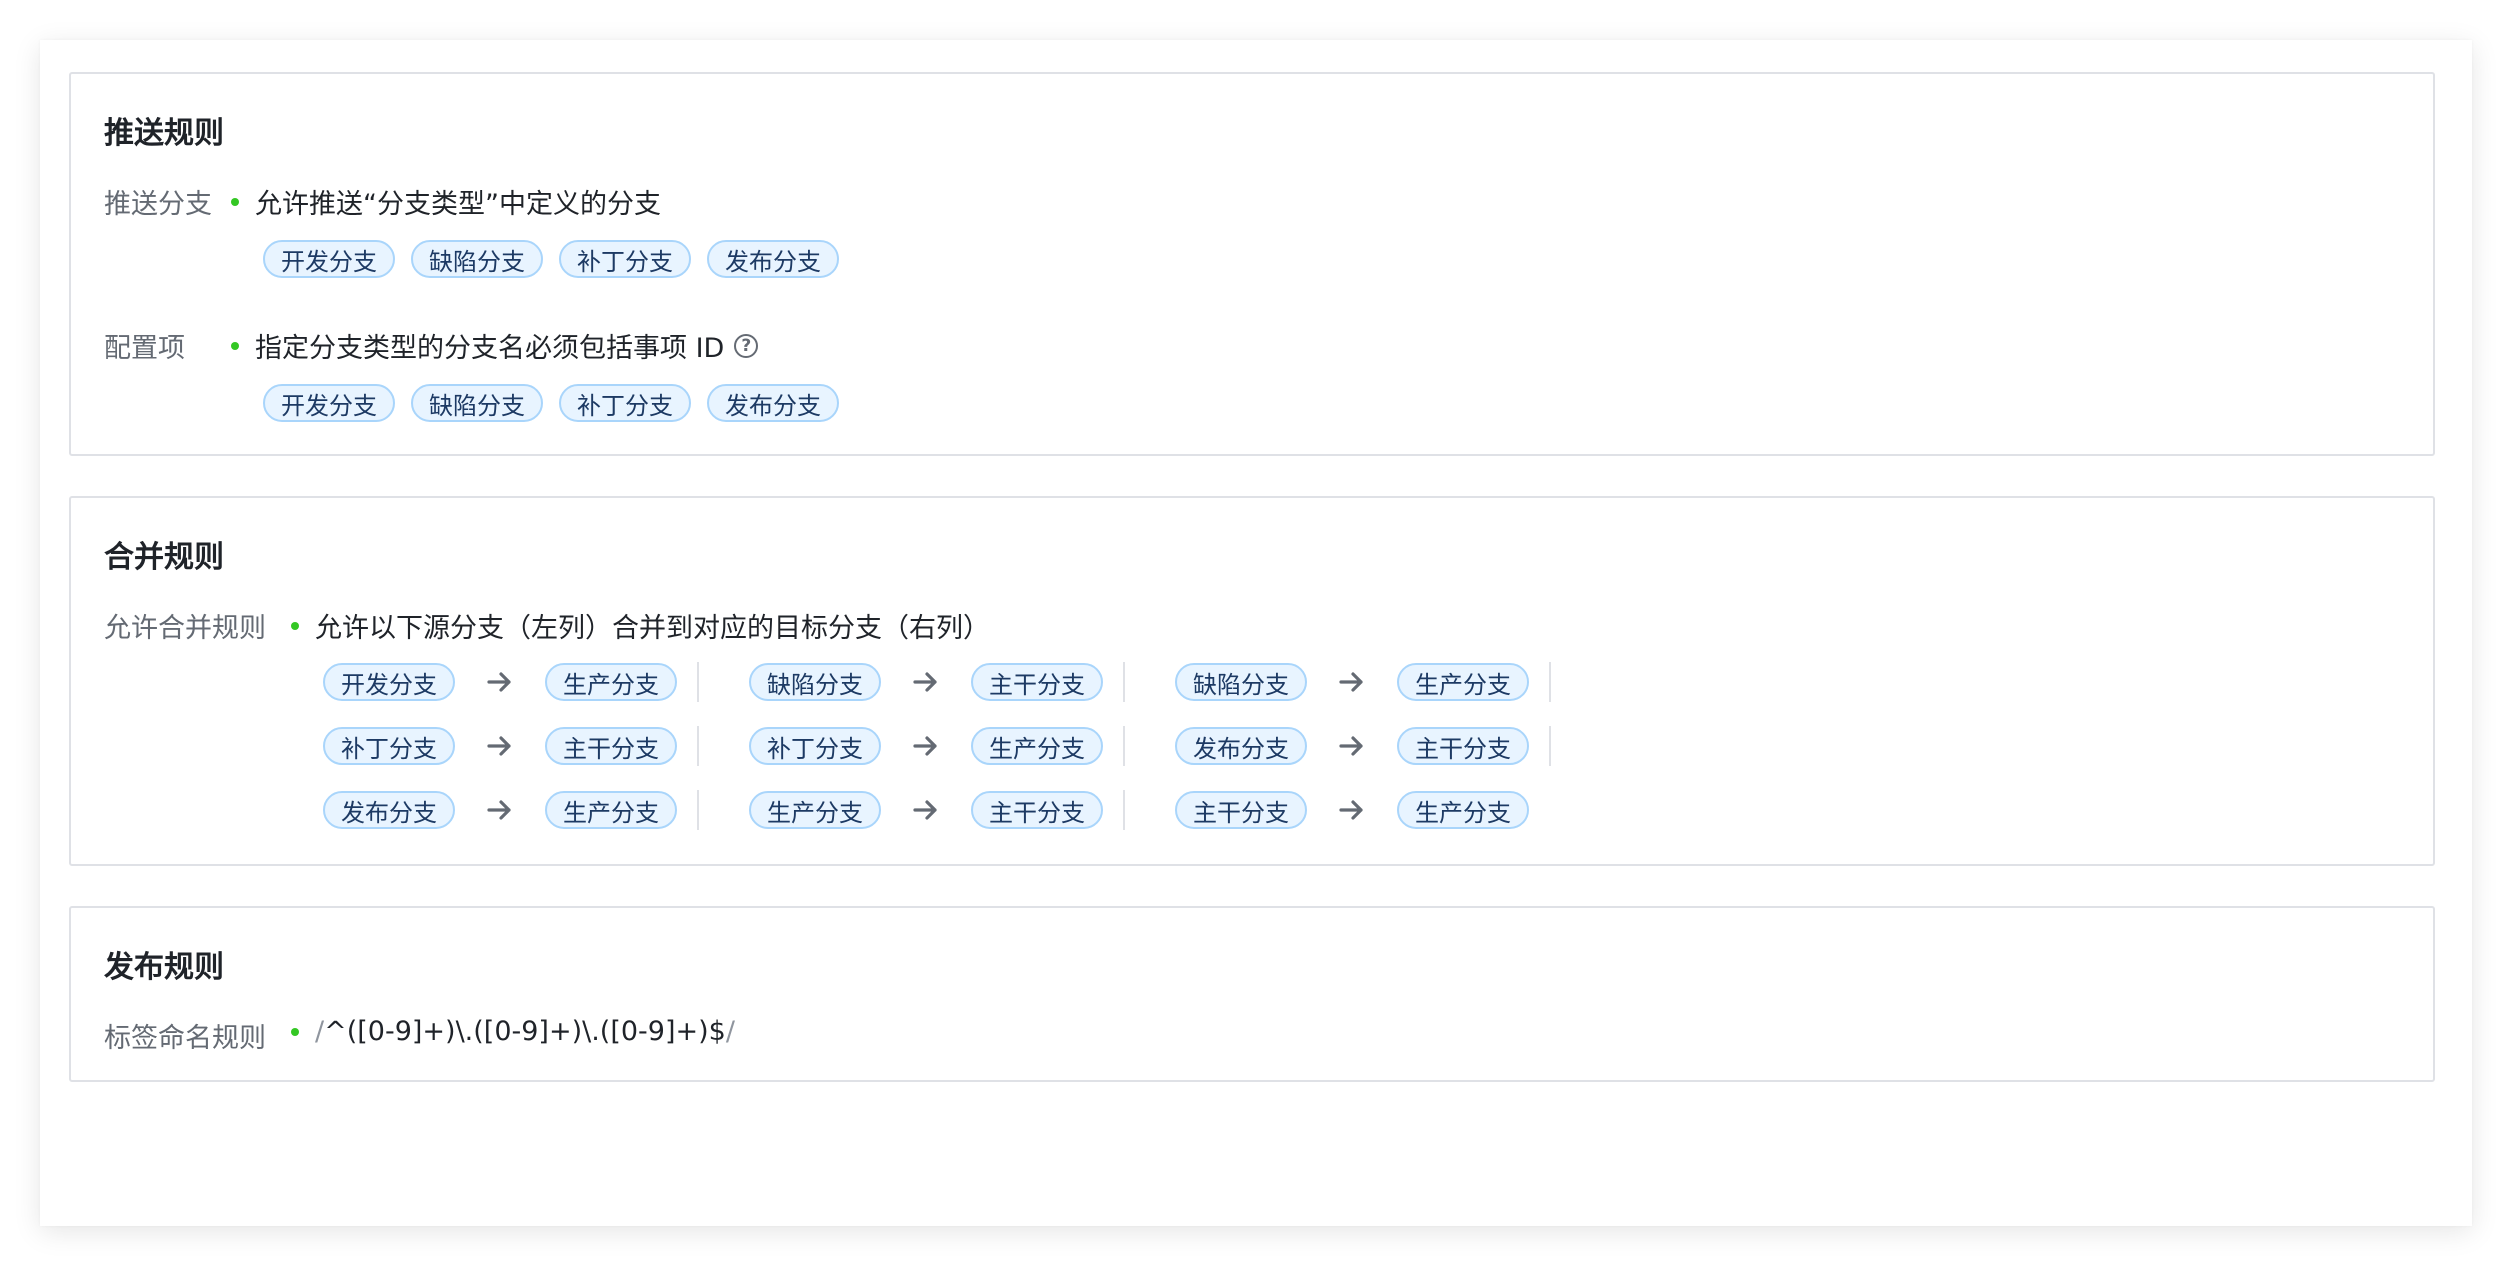 The width and height of the screenshot is (2512, 1268). I want to click on merge-pair: 发布分支 生产分支, so click(500, 810).